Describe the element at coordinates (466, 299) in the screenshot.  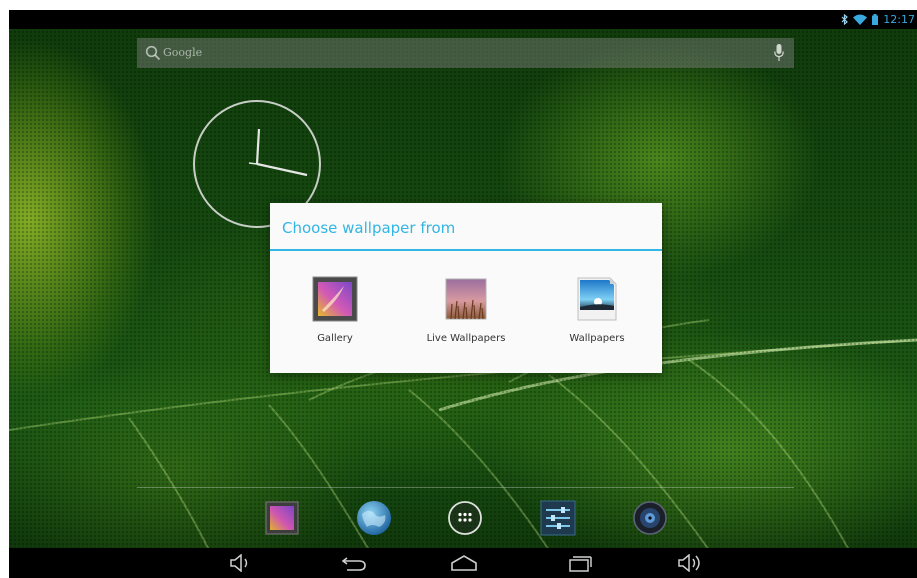
I see `live-wallpapers-icon` at that location.